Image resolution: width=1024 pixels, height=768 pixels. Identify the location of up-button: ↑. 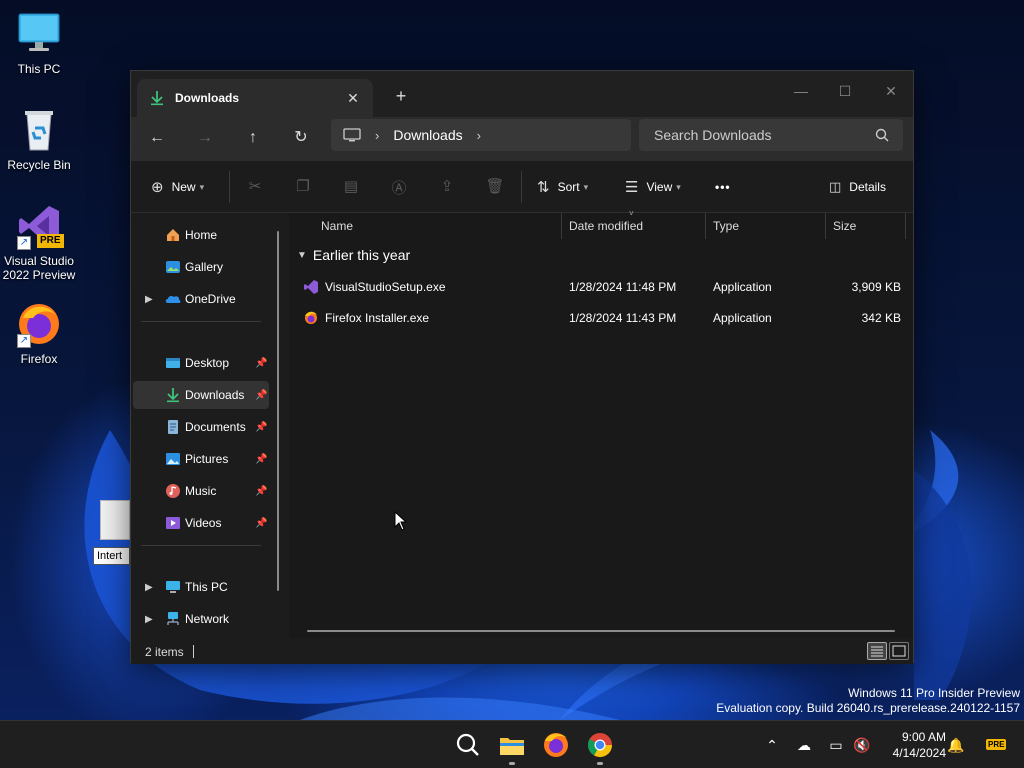
(253, 139).